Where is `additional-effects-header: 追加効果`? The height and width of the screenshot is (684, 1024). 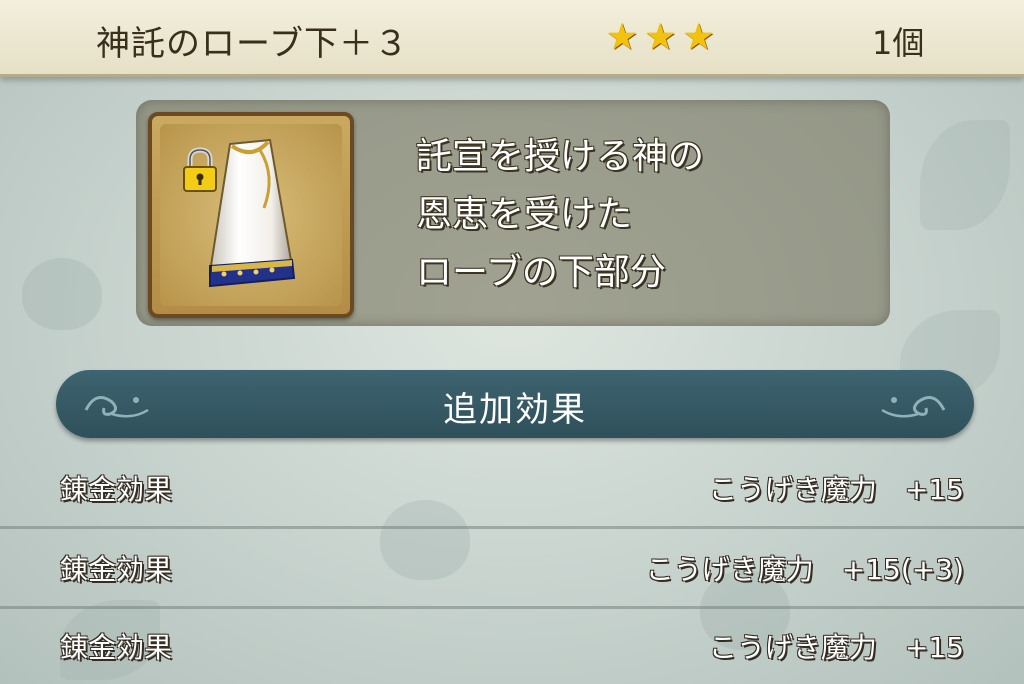 additional-effects-header: 追加効果 is located at coordinates (515, 404).